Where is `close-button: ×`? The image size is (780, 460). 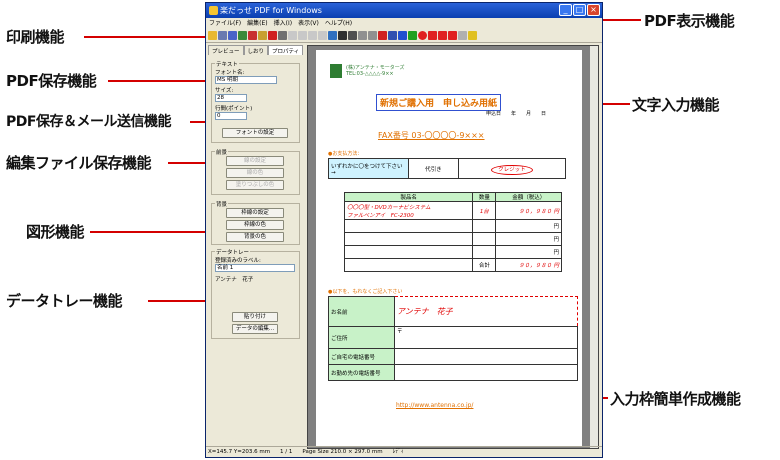
close-button: × is located at coordinates (593, 10).